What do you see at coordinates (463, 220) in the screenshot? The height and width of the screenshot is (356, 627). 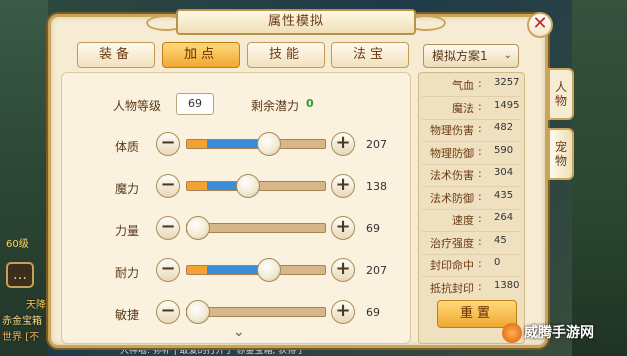 I see `stat-name: 速度` at bounding box center [463, 220].